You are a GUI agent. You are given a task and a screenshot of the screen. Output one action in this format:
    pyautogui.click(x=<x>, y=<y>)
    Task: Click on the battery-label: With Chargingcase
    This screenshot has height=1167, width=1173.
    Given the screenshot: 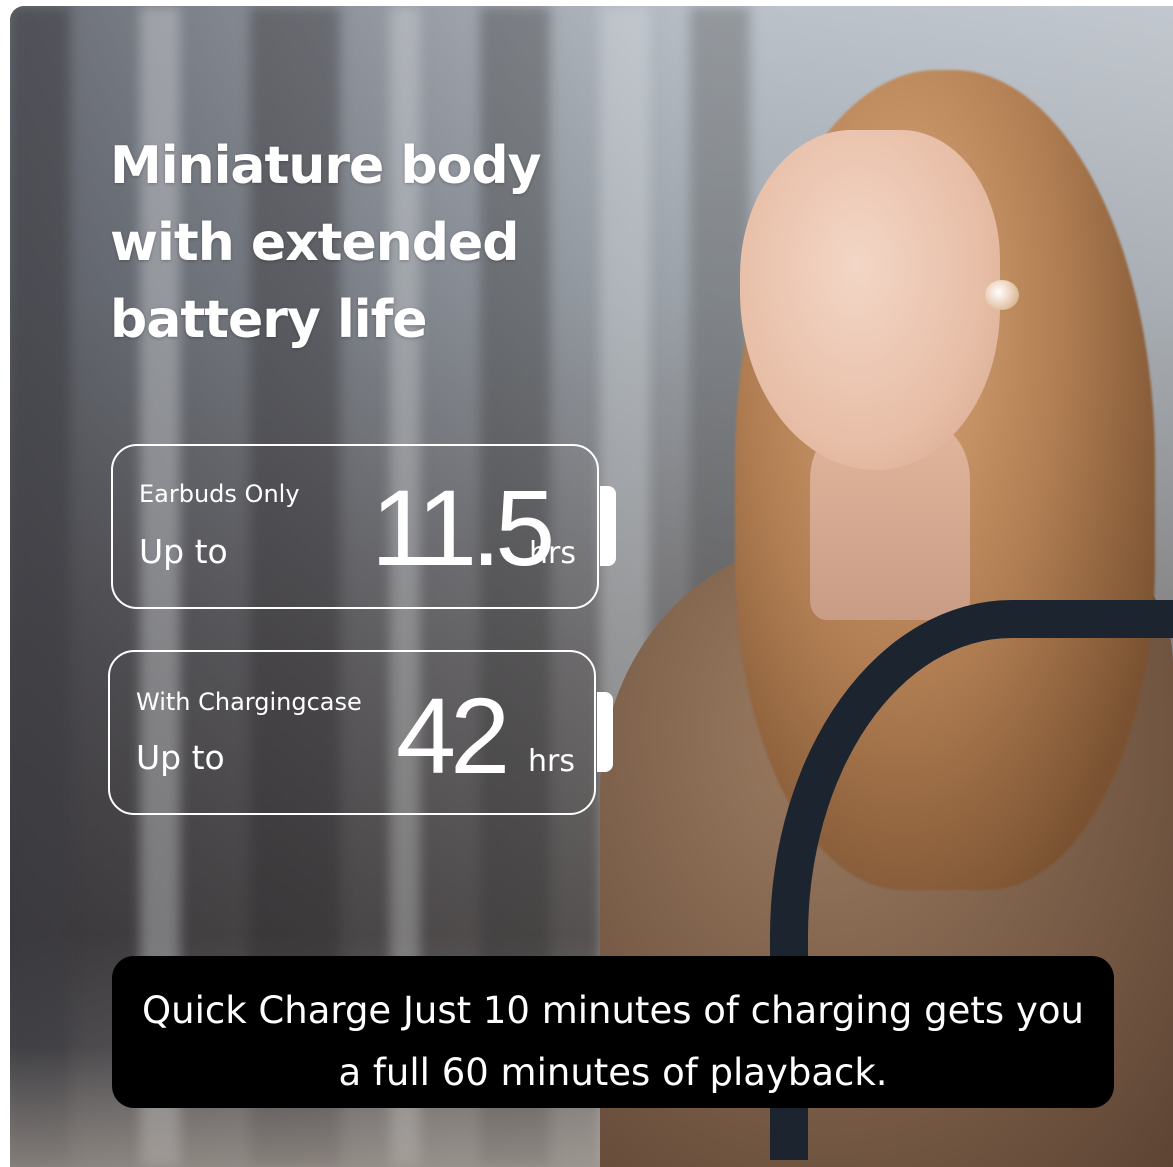 What is the action you would take?
    pyautogui.click(x=249, y=702)
    